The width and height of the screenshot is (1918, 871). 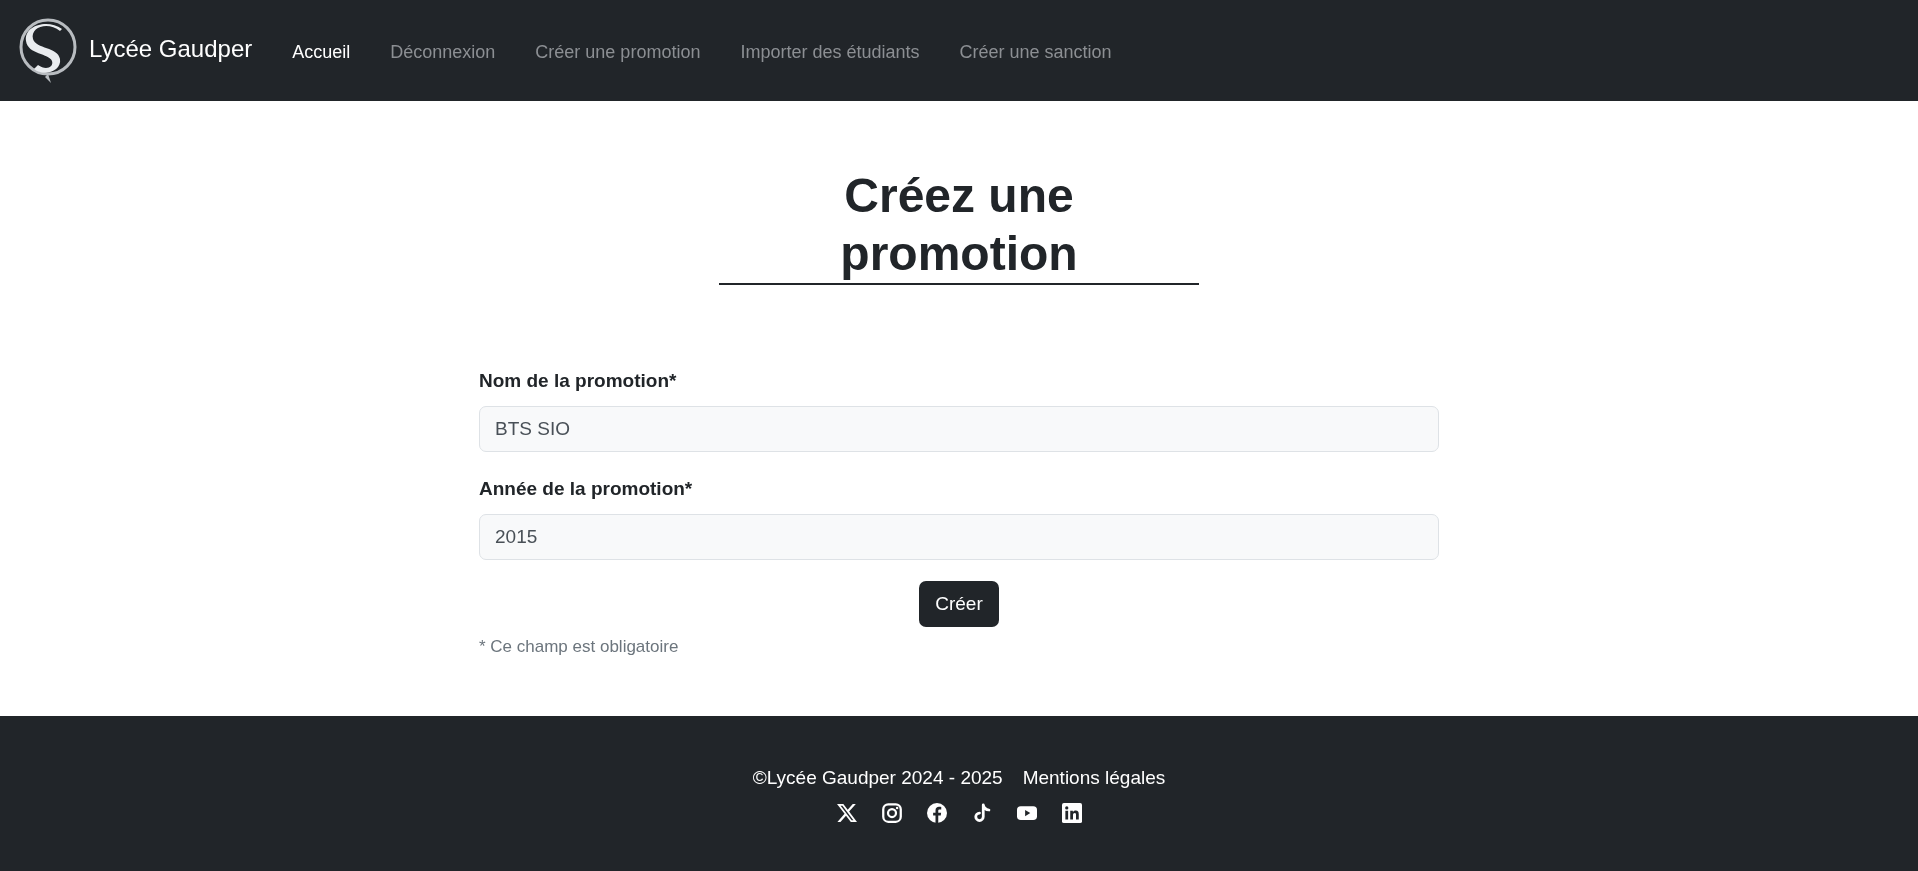 I want to click on legal-link: Mentions légales, so click(x=1094, y=778).